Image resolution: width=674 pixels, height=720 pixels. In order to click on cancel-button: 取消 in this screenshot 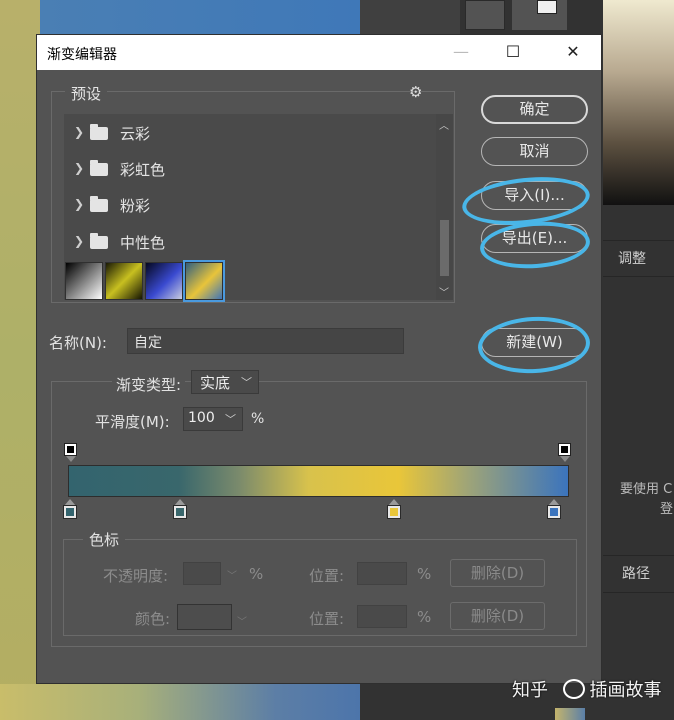, I will do `click(534, 151)`.